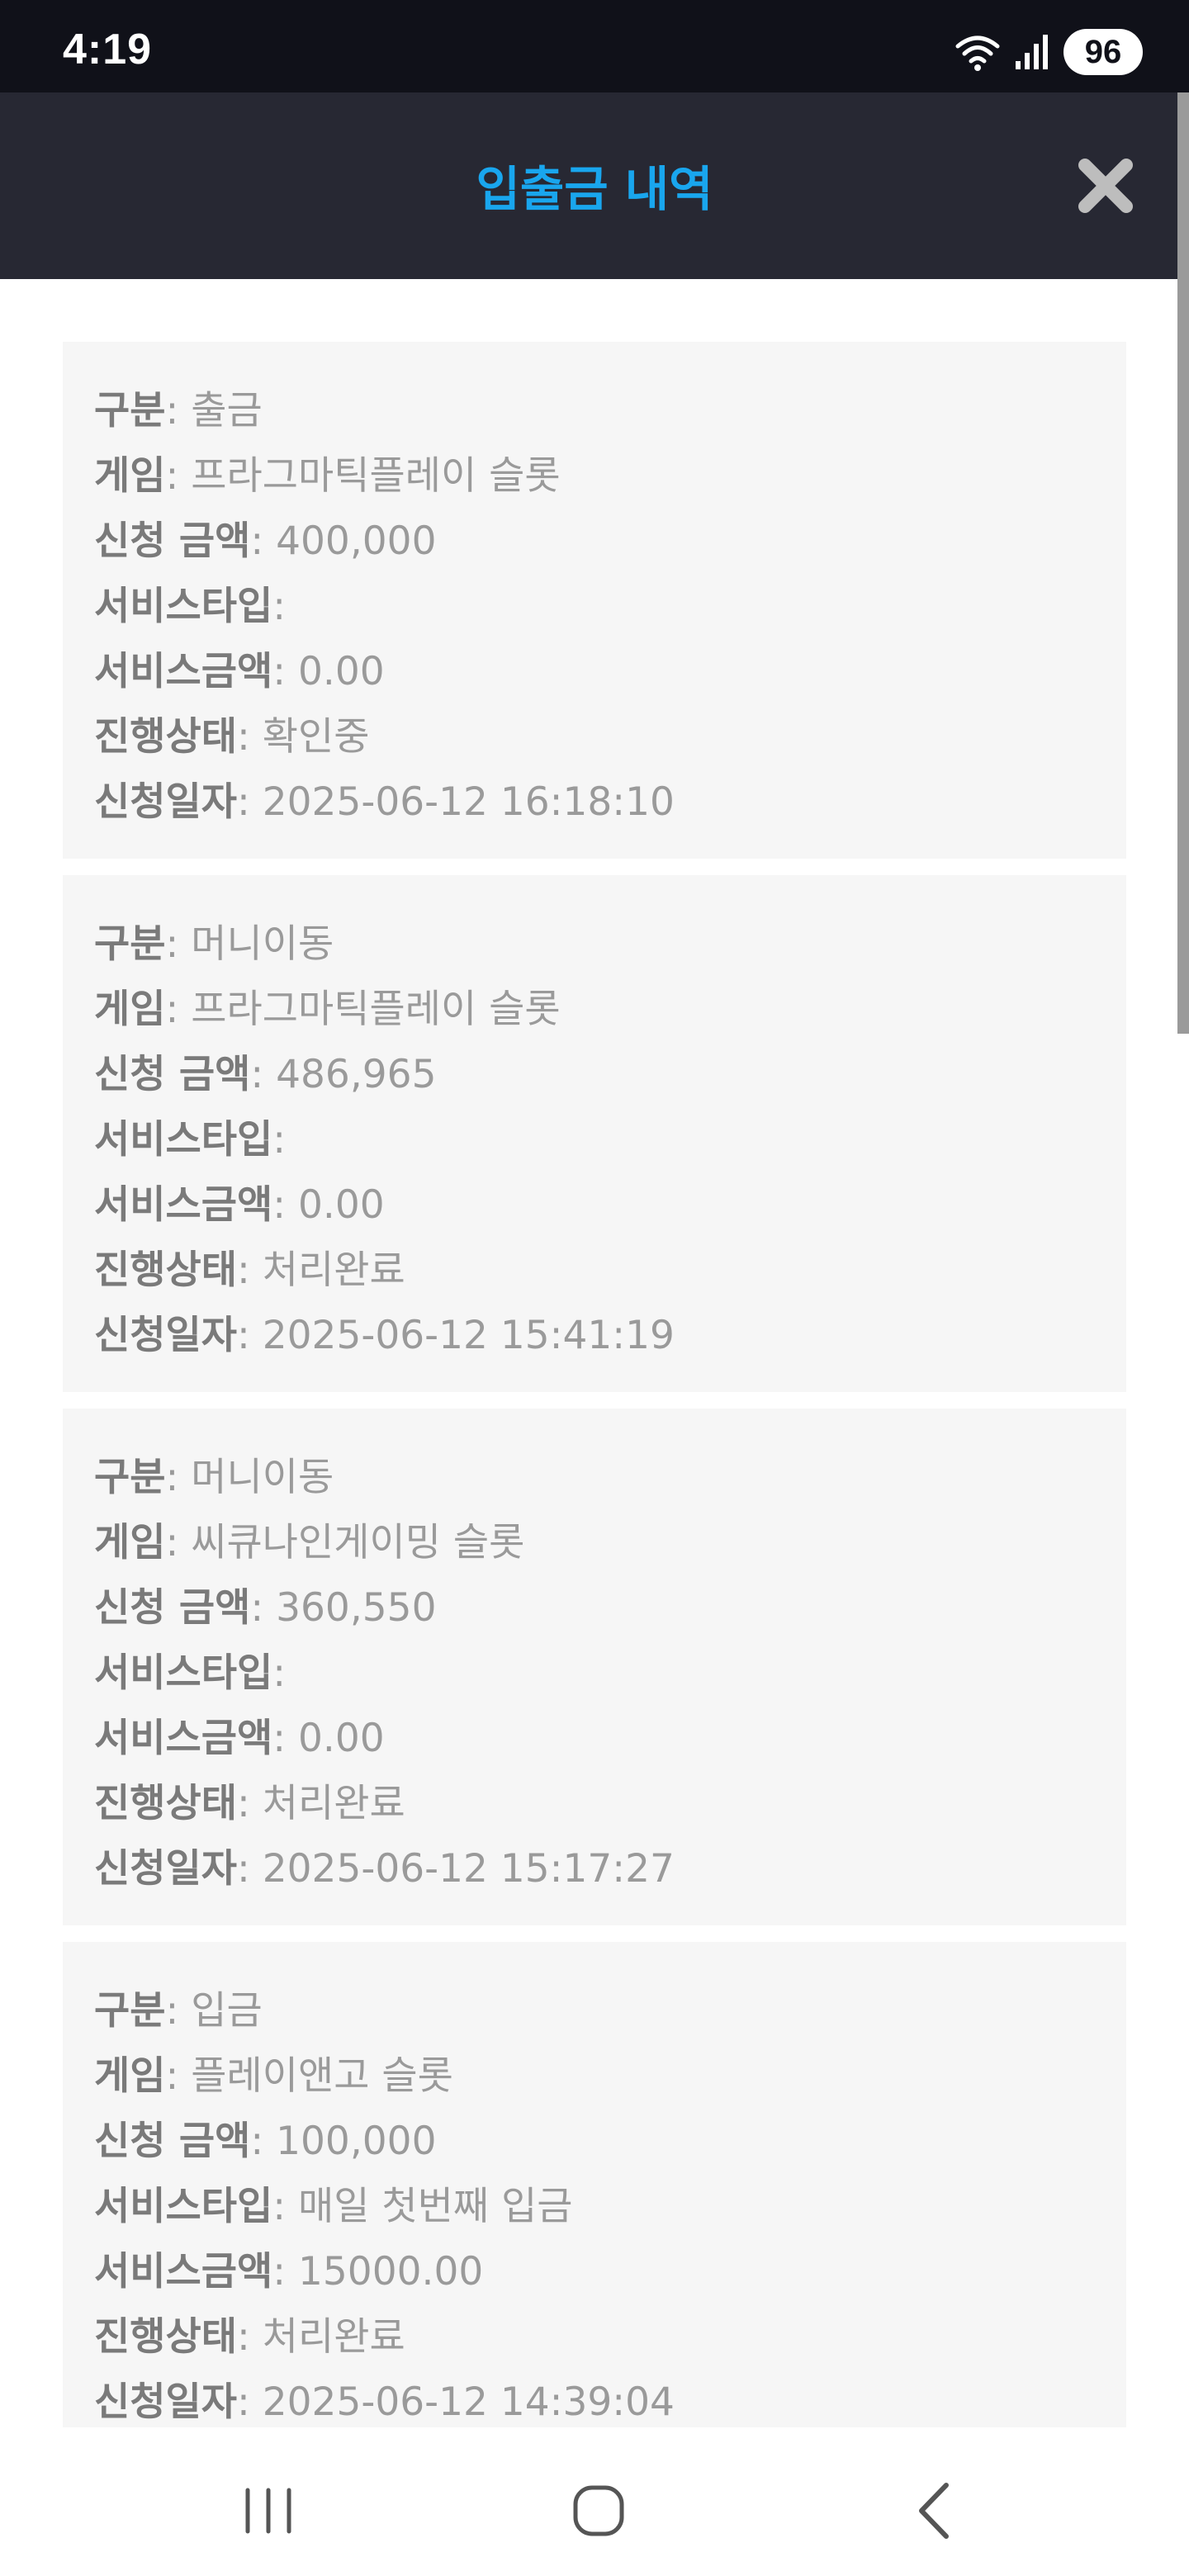 This screenshot has height=2576, width=1189. What do you see at coordinates (265, 541) in the screenshot?
I see `amount-row: 신청 금액: 400,000` at bounding box center [265, 541].